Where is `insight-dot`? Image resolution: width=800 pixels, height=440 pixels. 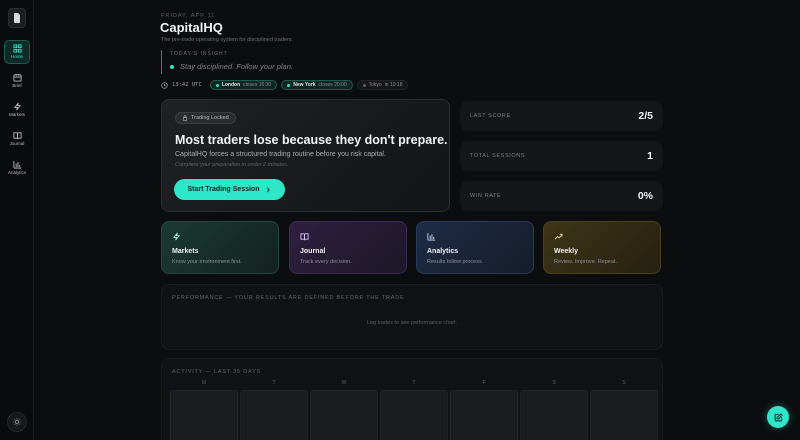
insight-dot is located at coordinates (172, 66).